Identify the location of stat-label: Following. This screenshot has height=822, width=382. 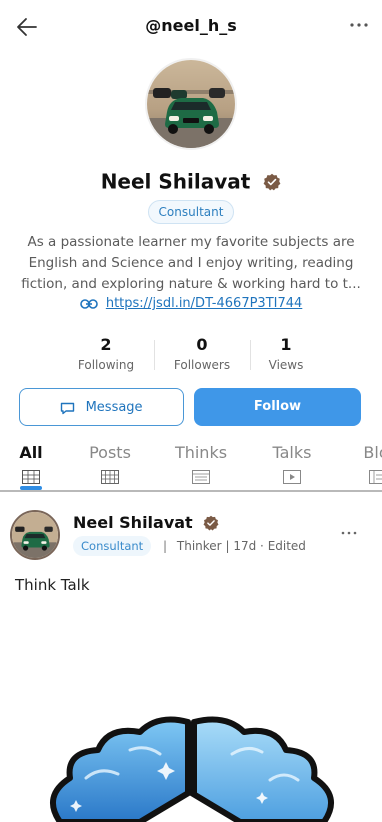
(106, 365).